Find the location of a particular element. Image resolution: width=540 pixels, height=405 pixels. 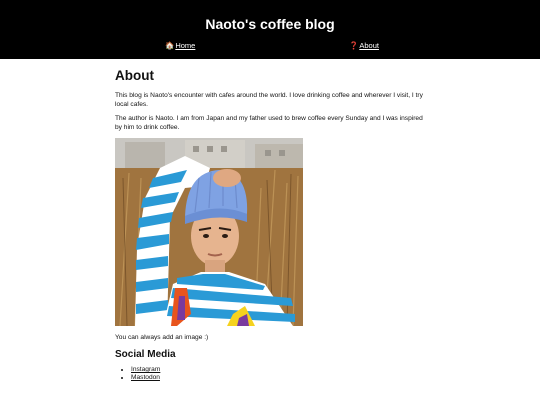

instagram-link: Instagram is located at coordinates (145, 369).